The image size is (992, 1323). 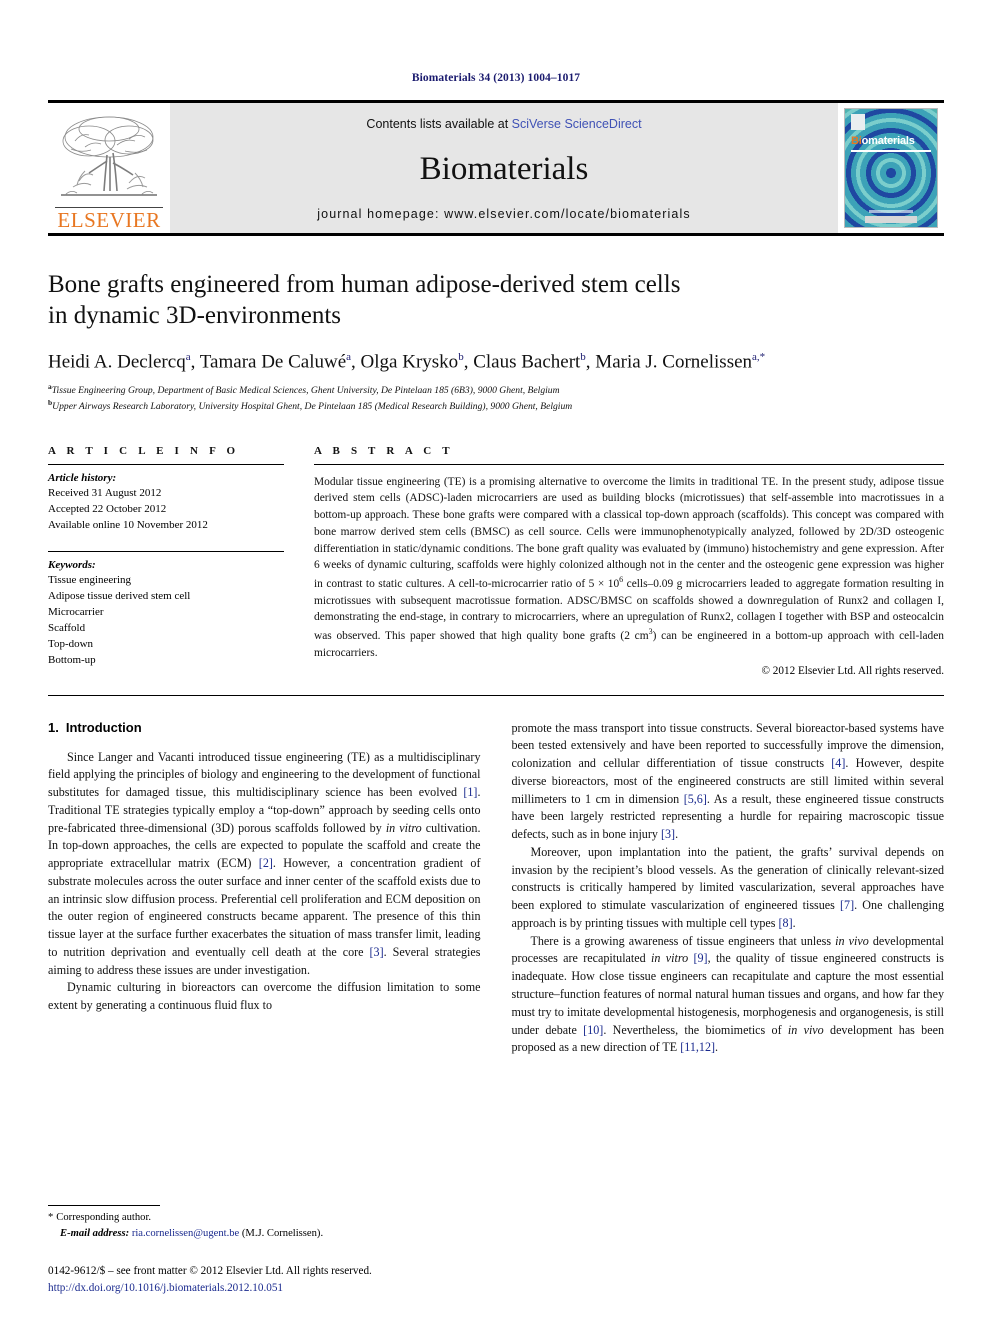 I want to click on cover-elsevier-icon, so click(x=858, y=122).